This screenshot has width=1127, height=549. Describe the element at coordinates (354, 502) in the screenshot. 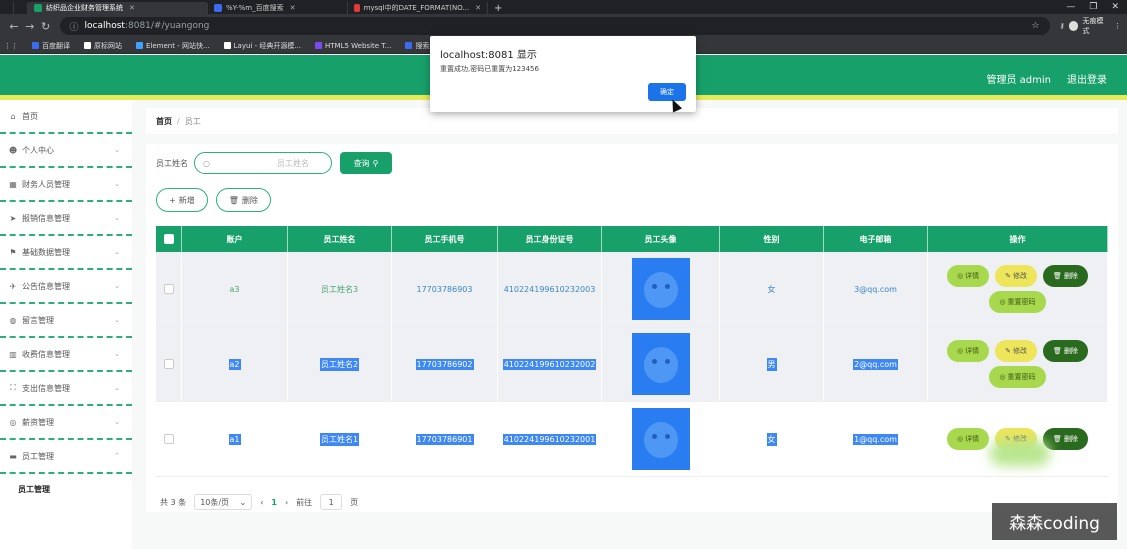

I see `page-suffix: 页` at that location.